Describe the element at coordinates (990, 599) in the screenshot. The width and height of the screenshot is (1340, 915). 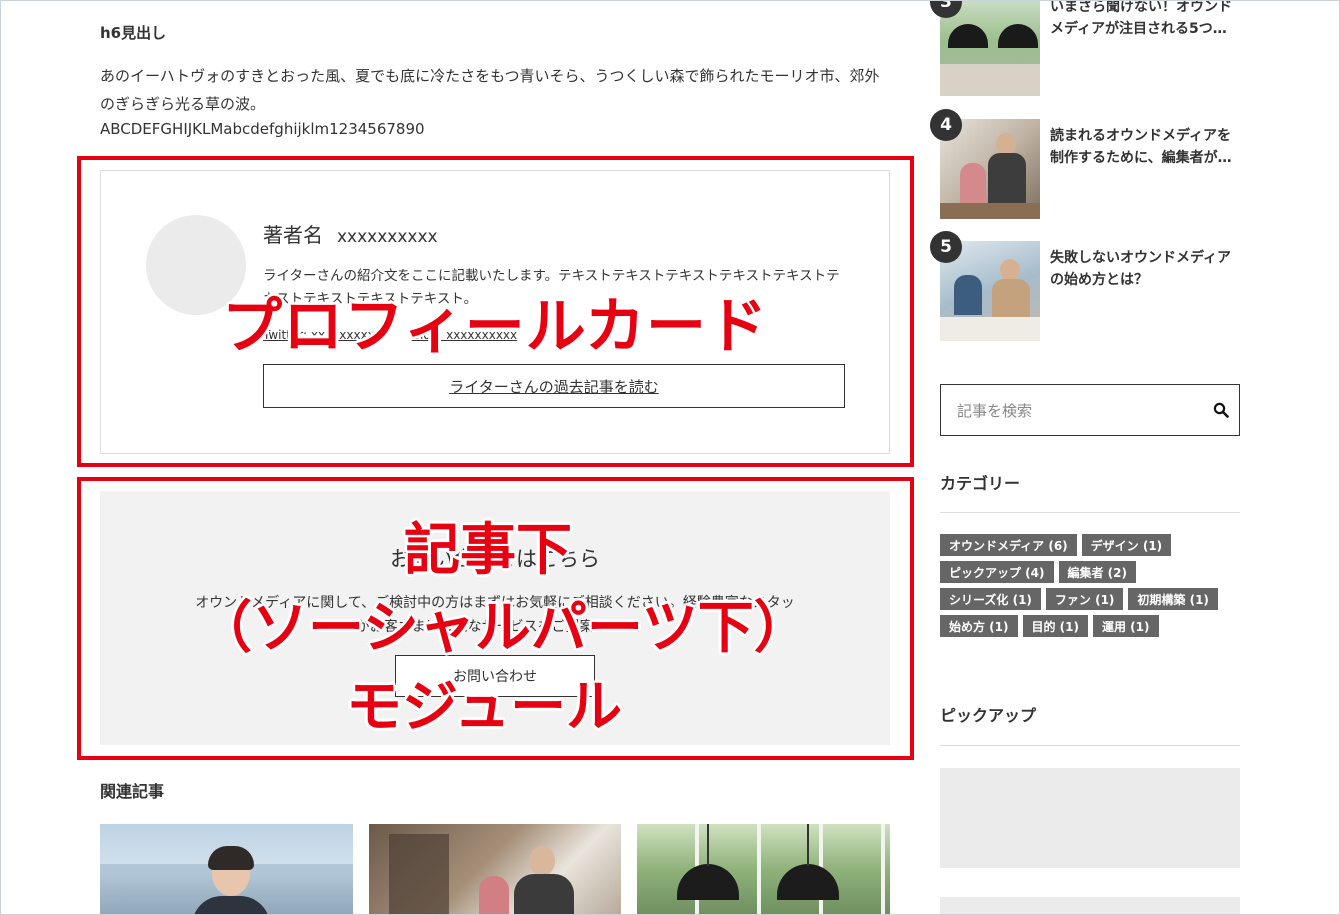
I see `category-tag: シリーズ化 (1)` at that location.